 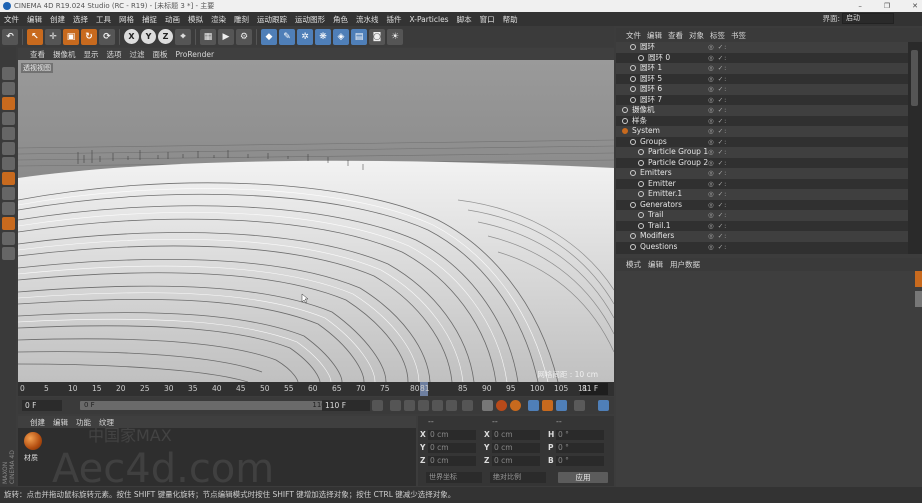 I want to click on menu-item: 窗口, so click(x=487, y=19).